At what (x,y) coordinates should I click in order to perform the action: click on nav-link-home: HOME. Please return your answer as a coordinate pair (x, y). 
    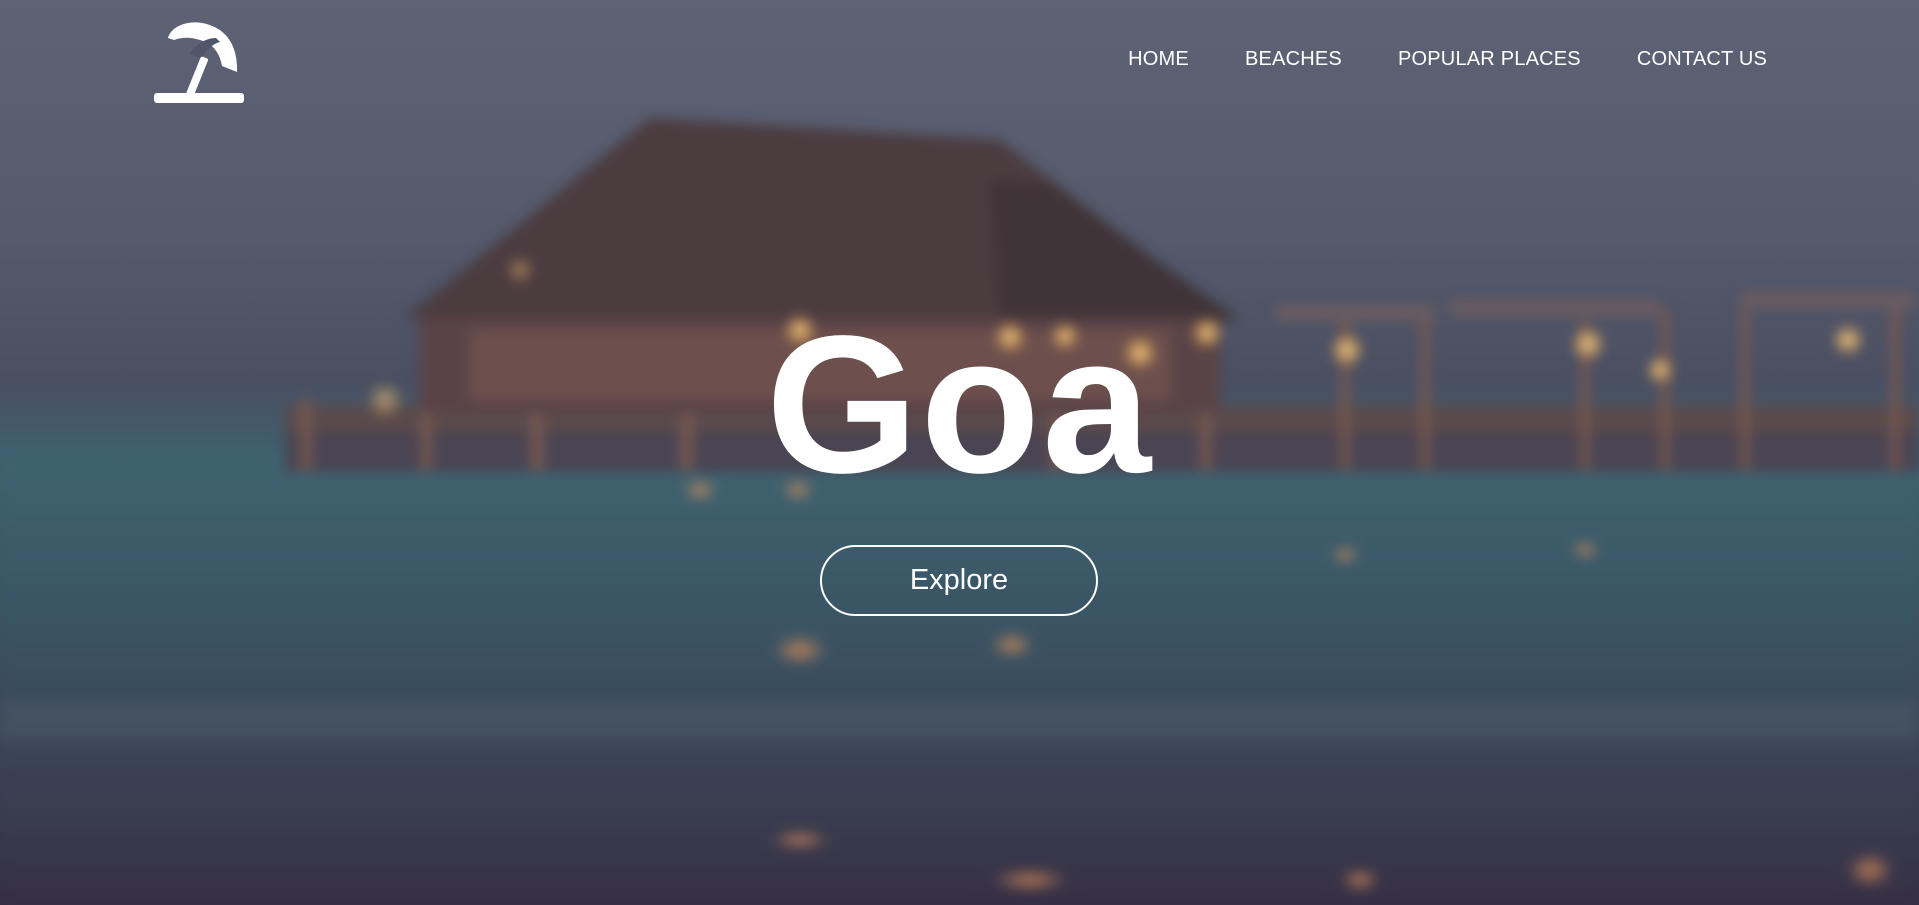
    Looking at the image, I should click on (1158, 59).